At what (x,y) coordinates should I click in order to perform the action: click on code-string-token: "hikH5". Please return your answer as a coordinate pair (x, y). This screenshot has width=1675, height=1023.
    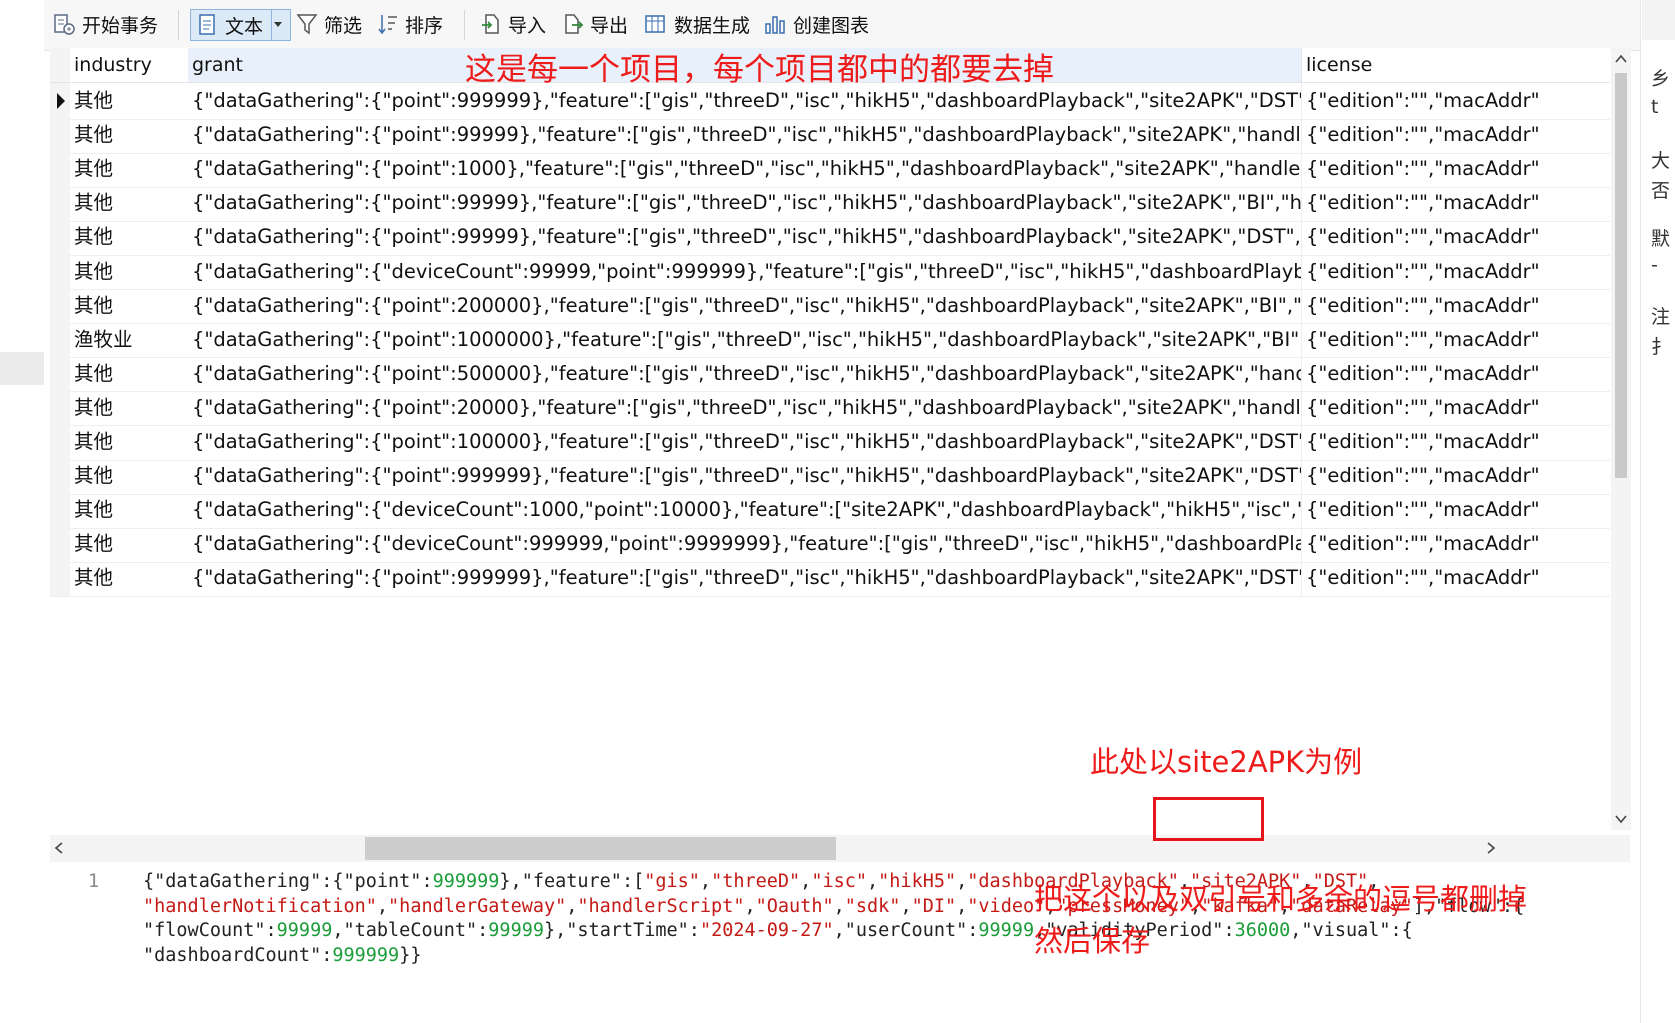
    Looking at the image, I should click on (917, 881).